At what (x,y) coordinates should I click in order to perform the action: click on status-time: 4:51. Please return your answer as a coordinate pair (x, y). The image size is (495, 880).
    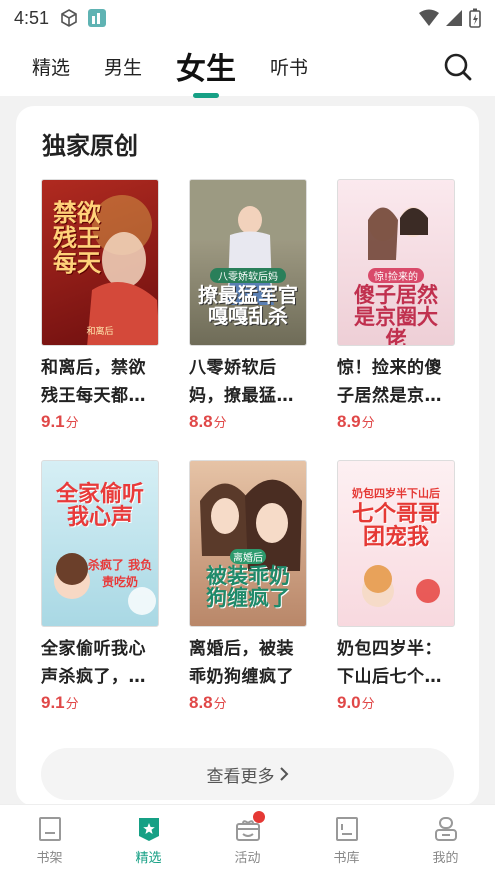
    Looking at the image, I should click on (32, 17).